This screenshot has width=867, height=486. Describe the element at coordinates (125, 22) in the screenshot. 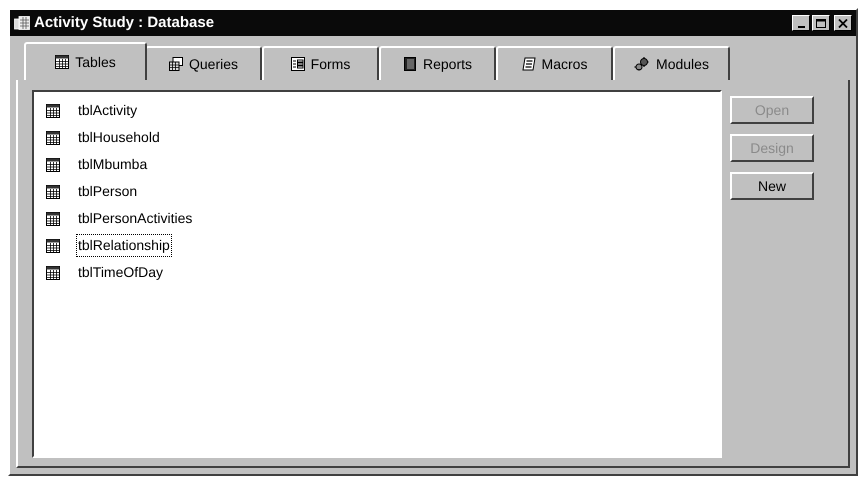

I see `window-title: Activity Study : Database` at that location.